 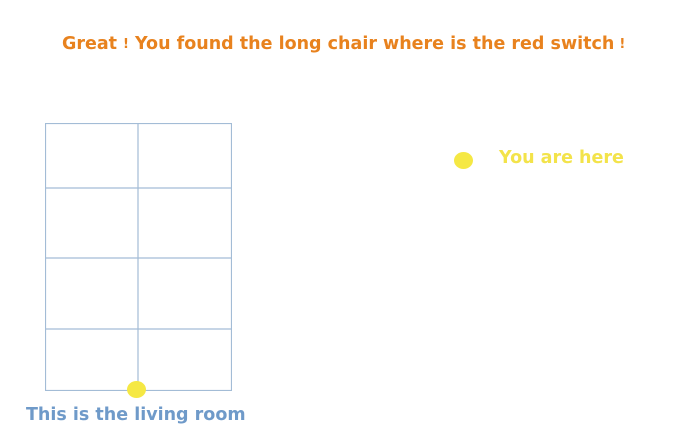 I want to click on living-room-label: This is the living room, so click(x=136, y=415).